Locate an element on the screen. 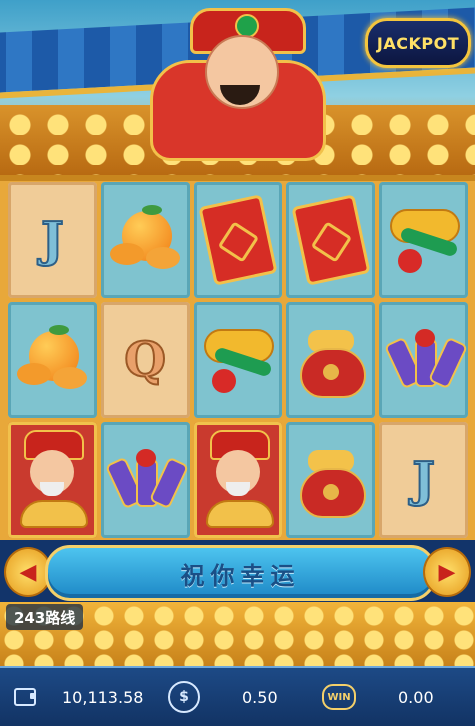  bottom-bar: 10,113.58 $ 0.50 WIN 0.00 is located at coordinates (237, 696).